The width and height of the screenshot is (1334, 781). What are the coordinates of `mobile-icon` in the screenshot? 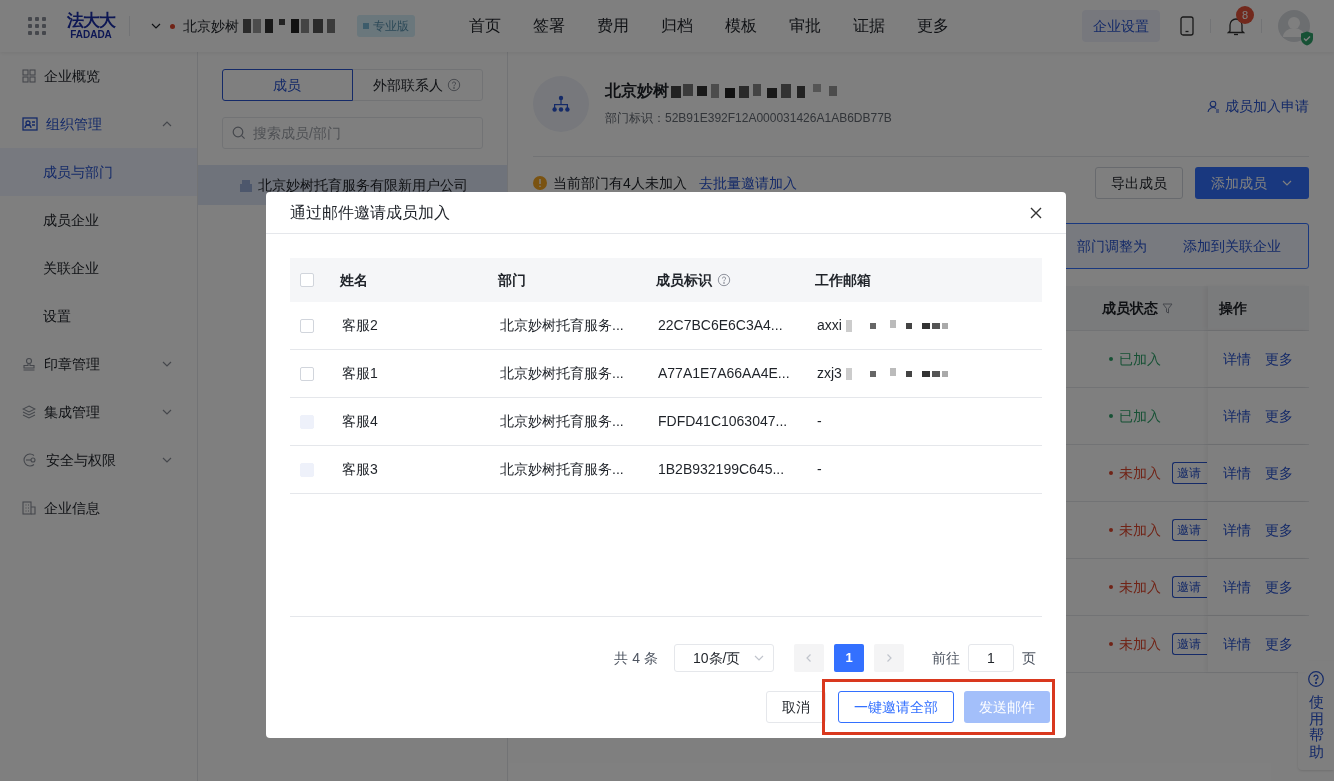 It's located at (1187, 26).